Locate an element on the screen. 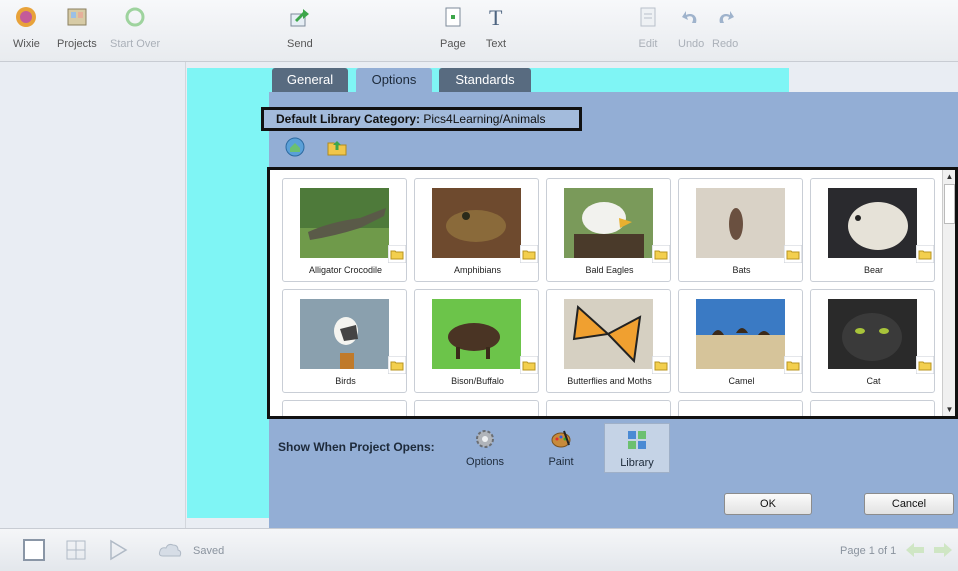 Image resolution: width=958 pixels, height=571 pixels. library-item-amphibians: Amphibians is located at coordinates (476, 230).